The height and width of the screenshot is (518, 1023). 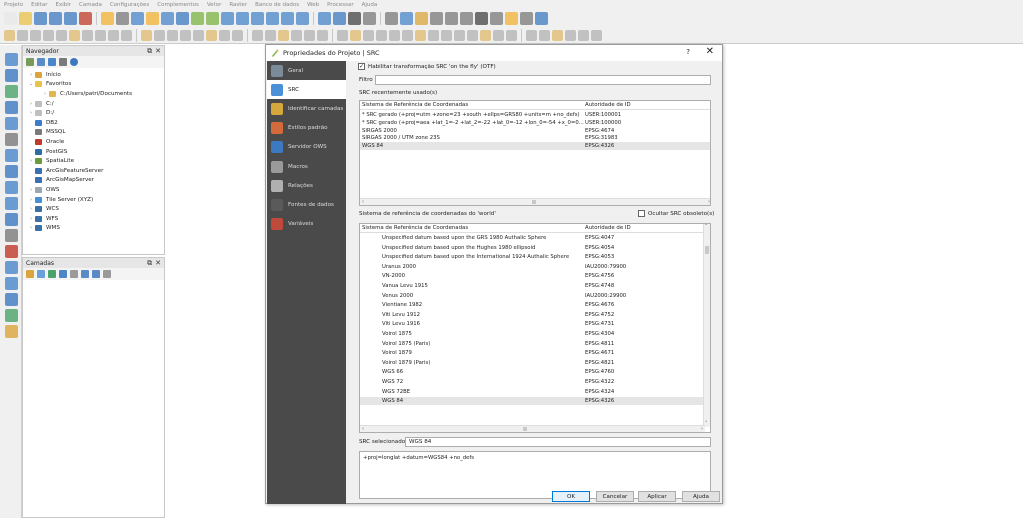 What do you see at coordinates (525, 429) in the screenshot?
I see `scrollbar-thumb` at bounding box center [525, 429].